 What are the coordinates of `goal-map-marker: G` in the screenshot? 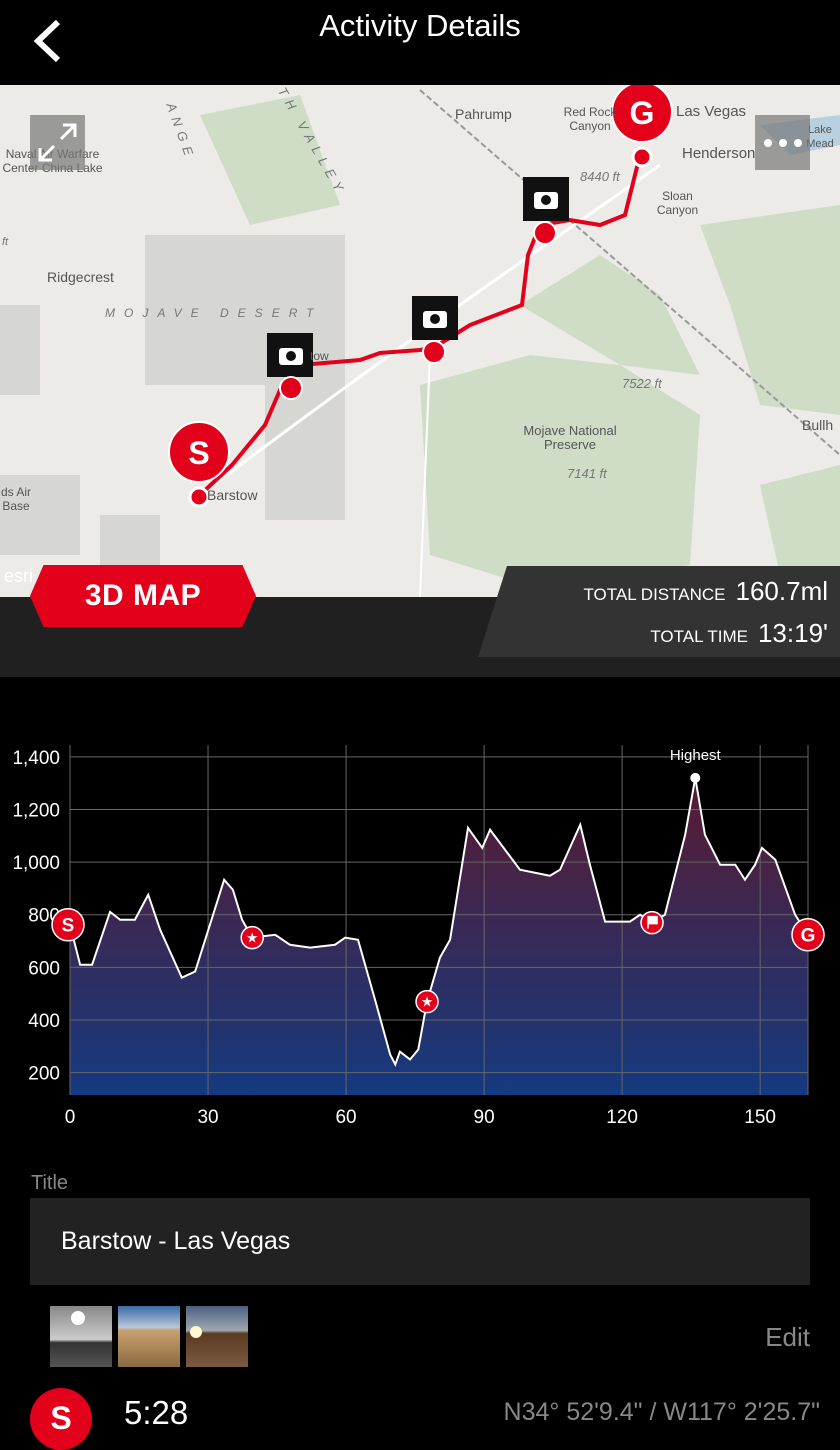 It's located at (642, 126).